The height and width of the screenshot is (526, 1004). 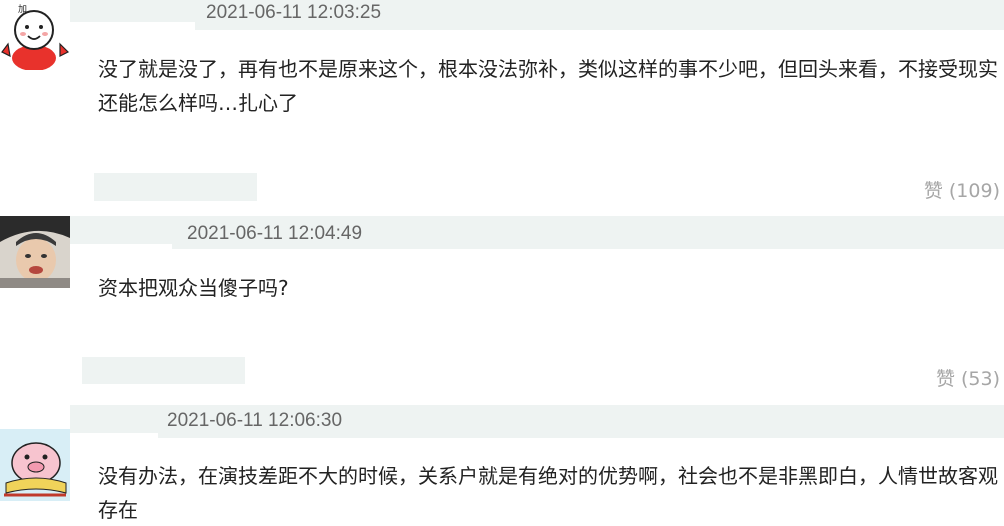 I want to click on cartoon-pig-icon, so click(x=35, y=465).